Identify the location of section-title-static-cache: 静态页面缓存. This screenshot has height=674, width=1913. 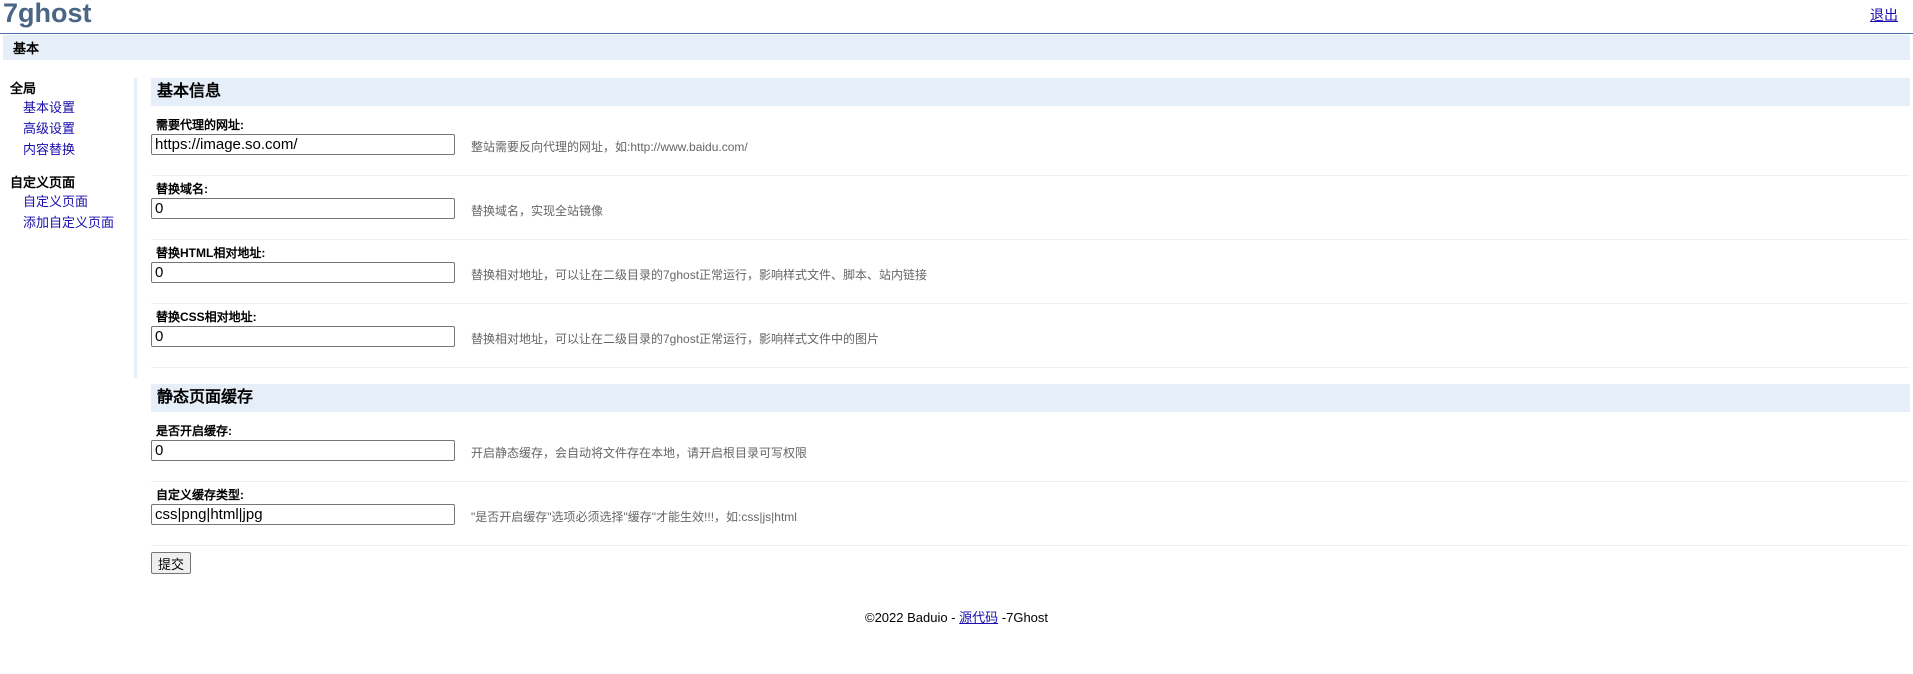
(1030, 398).